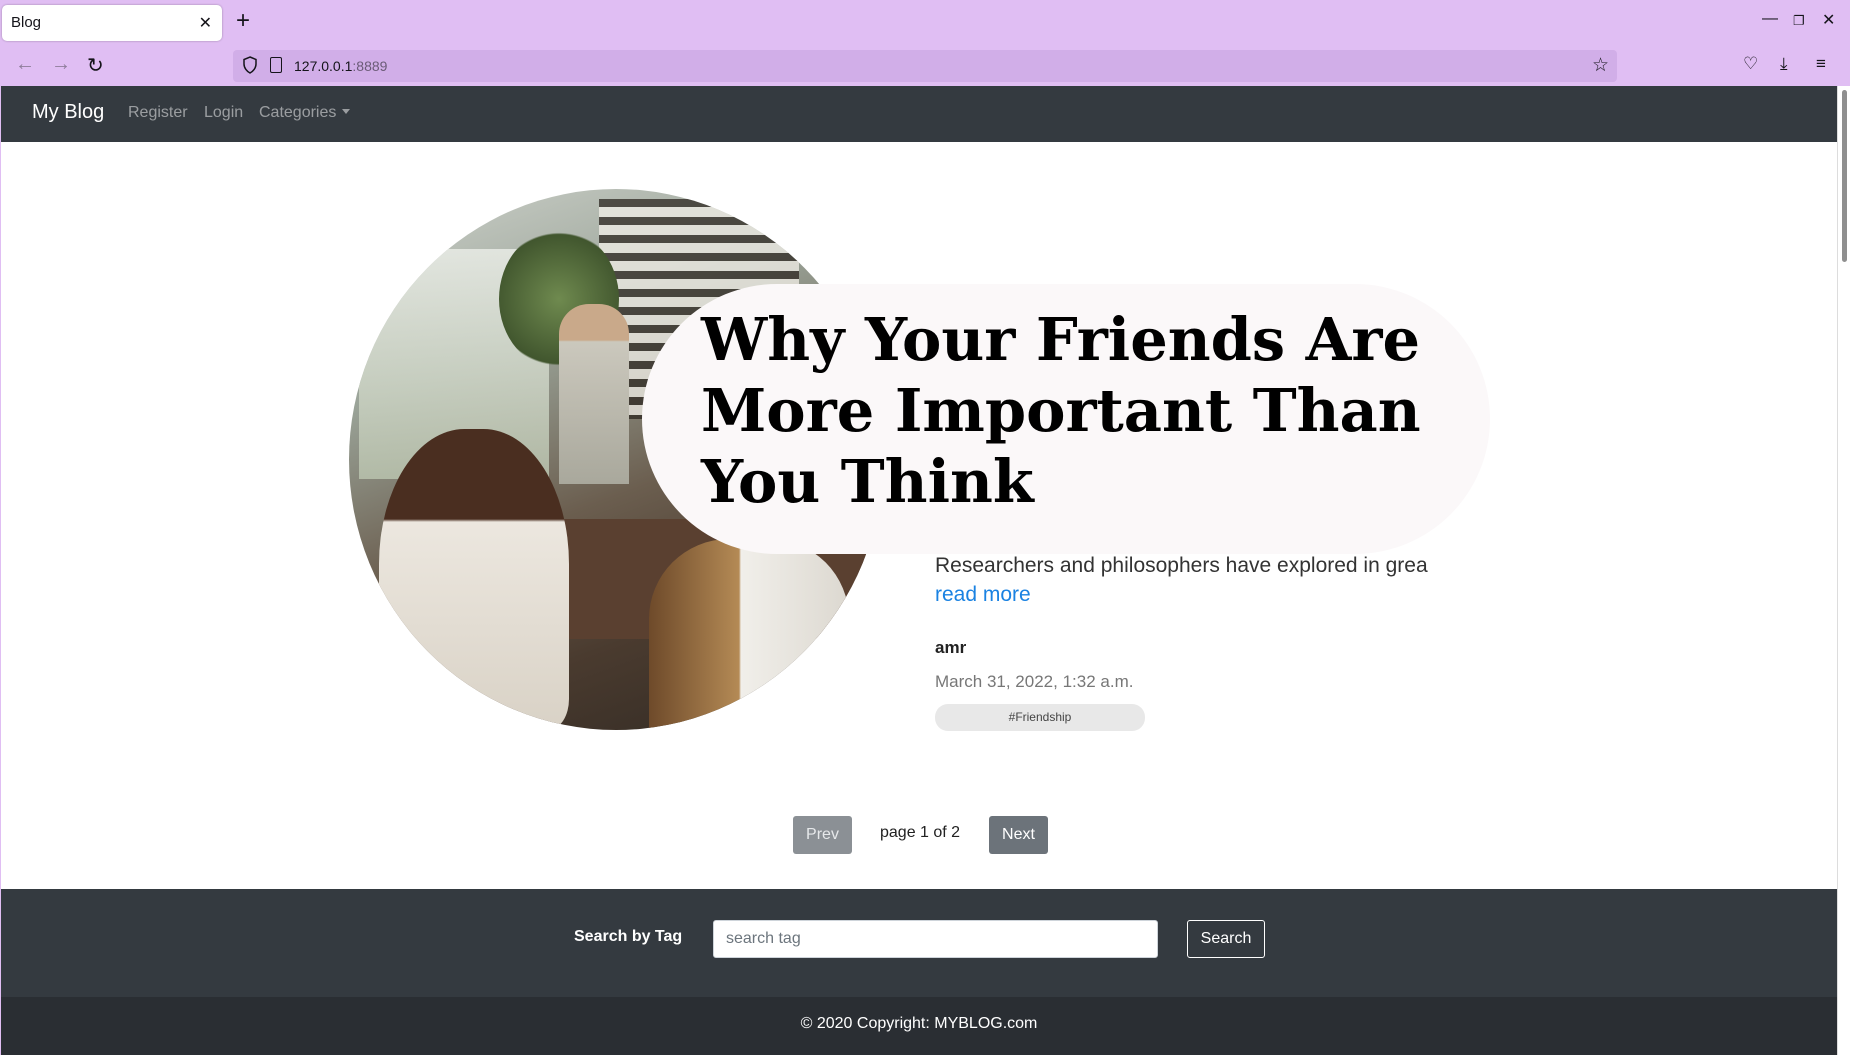 This screenshot has height=1055, width=1850. I want to click on tag-search-section: Search by Tag Search, so click(919, 943).